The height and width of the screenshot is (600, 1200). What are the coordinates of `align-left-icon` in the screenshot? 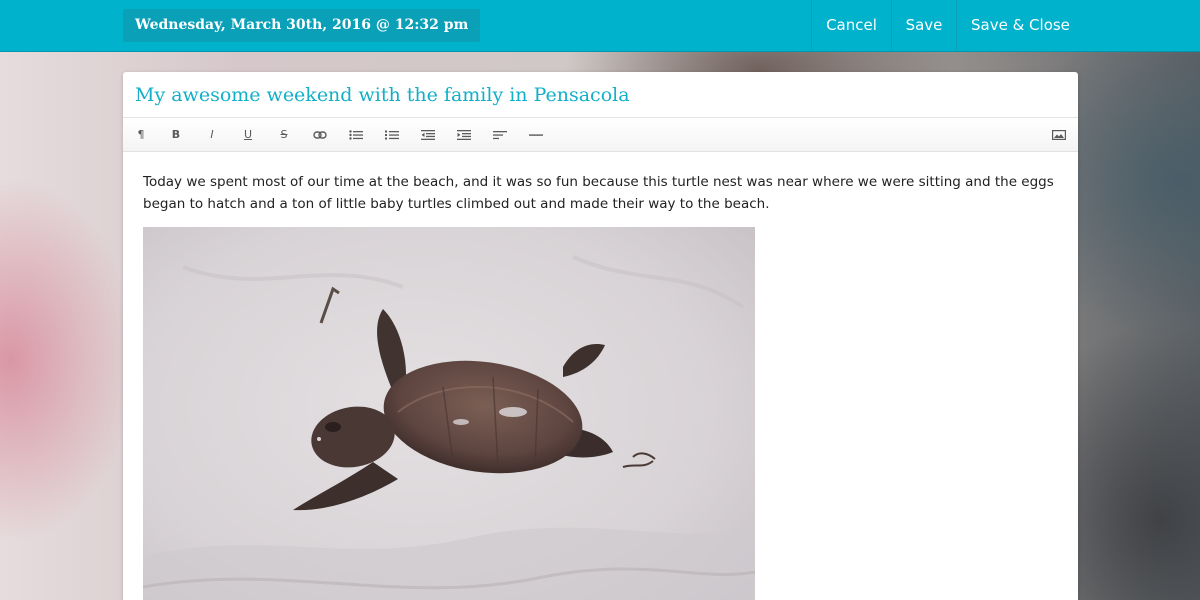 It's located at (500, 135).